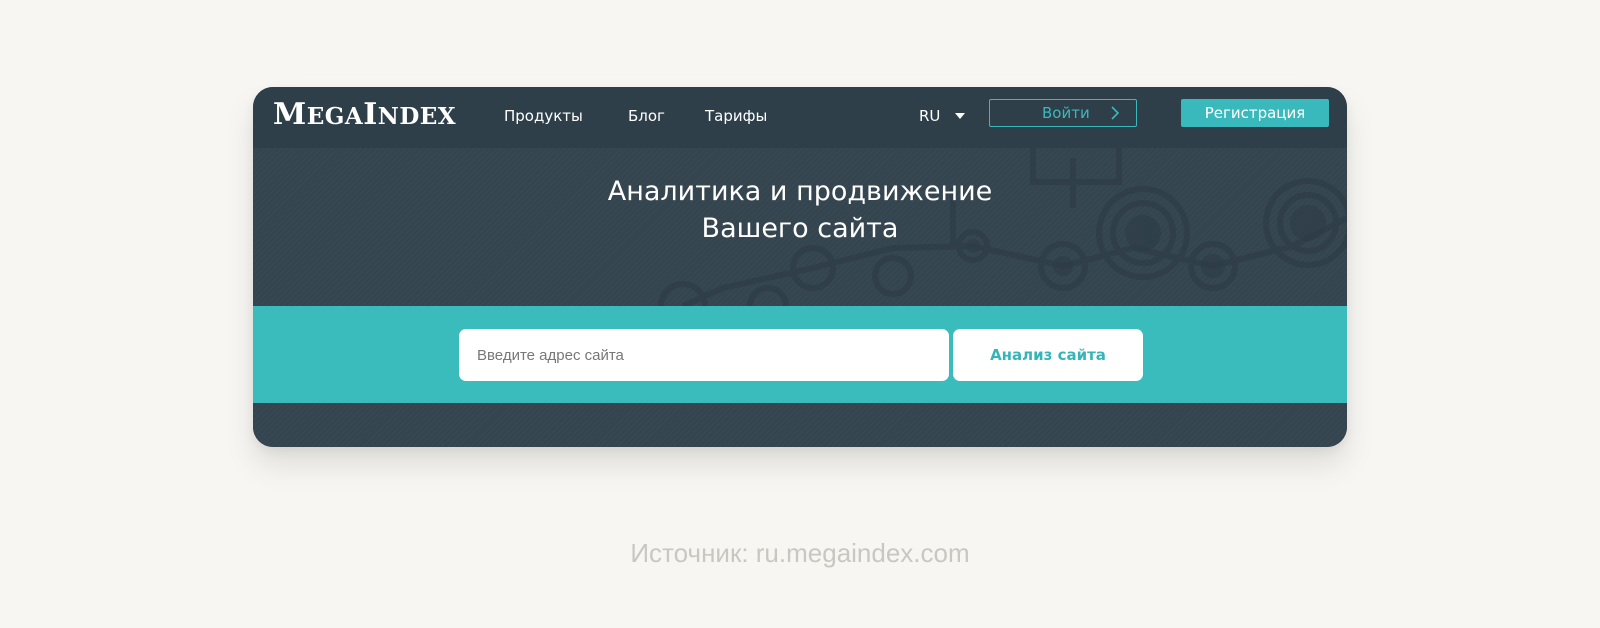  What do you see at coordinates (290, 114) in the screenshot?
I see `logo-letter-m: M` at bounding box center [290, 114].